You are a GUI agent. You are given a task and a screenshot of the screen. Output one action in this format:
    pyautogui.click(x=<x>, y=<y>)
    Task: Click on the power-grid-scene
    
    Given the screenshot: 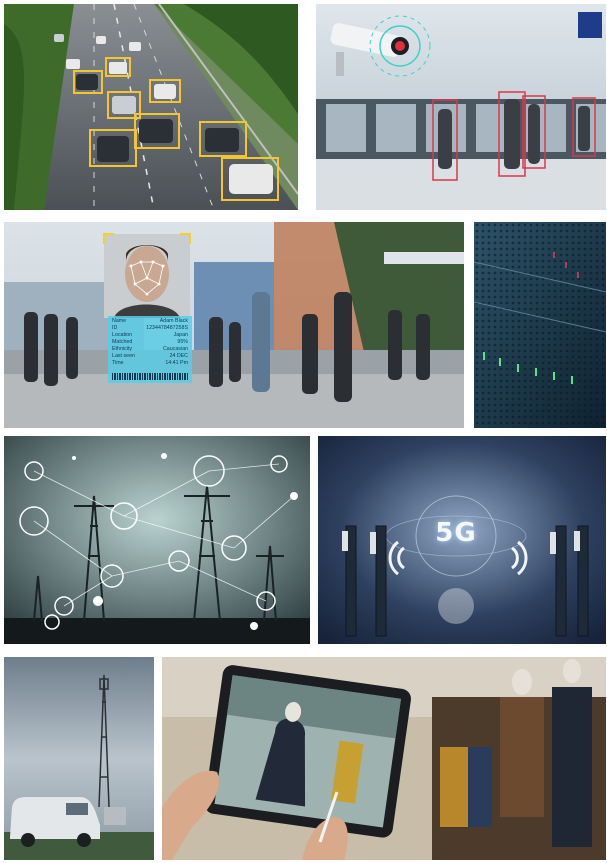 What is the action you would take?
    pyautogui.click(x=157, y=540)
    